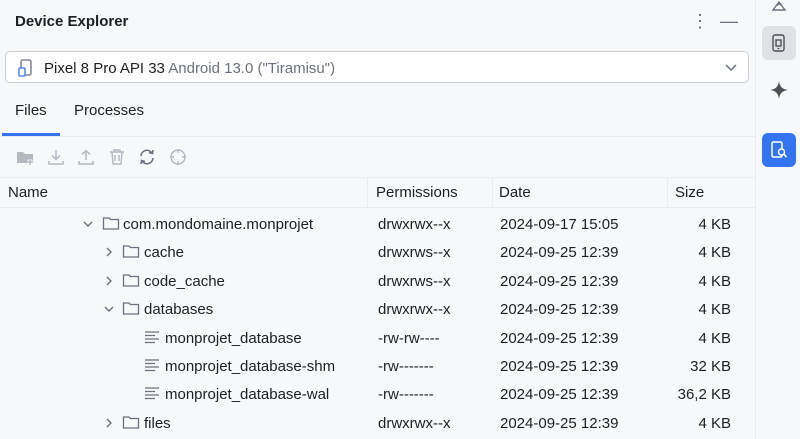  What do you see at coordinates (31, 110) in the screenshot?
I see `tab-files: Files` at bounding box center [31, 110].